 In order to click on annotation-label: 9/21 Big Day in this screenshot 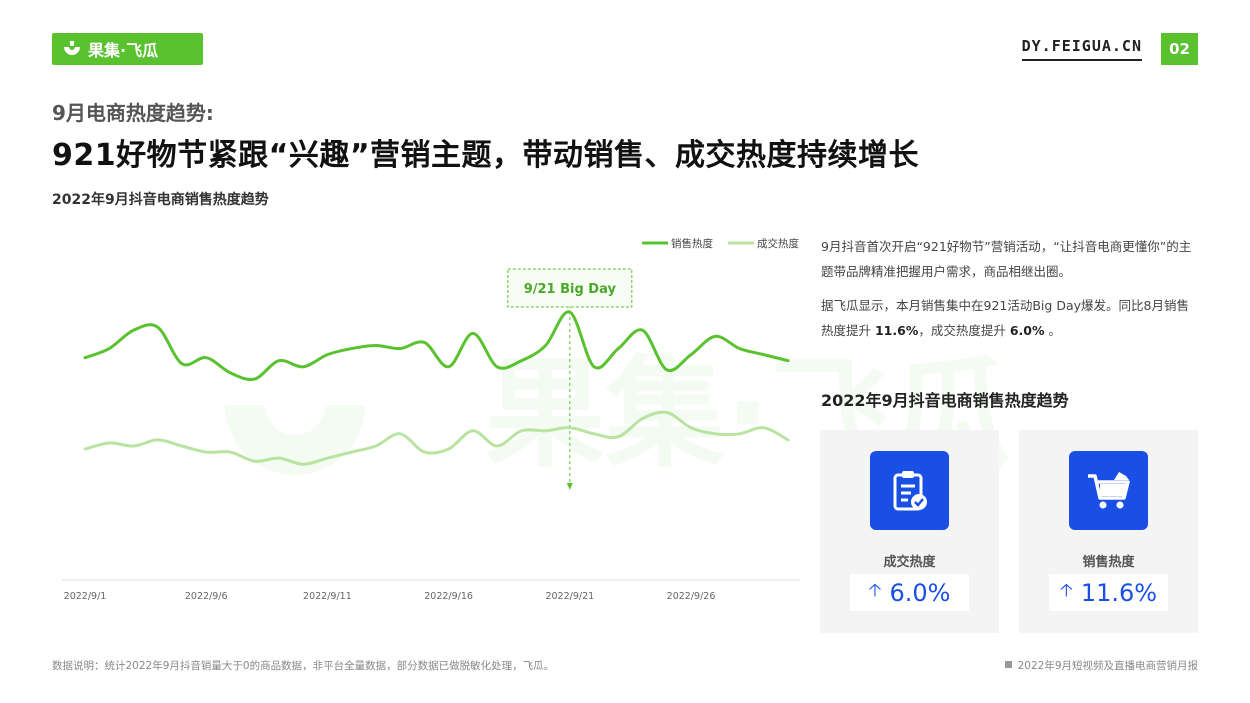, I will do `click(570, 289)`.